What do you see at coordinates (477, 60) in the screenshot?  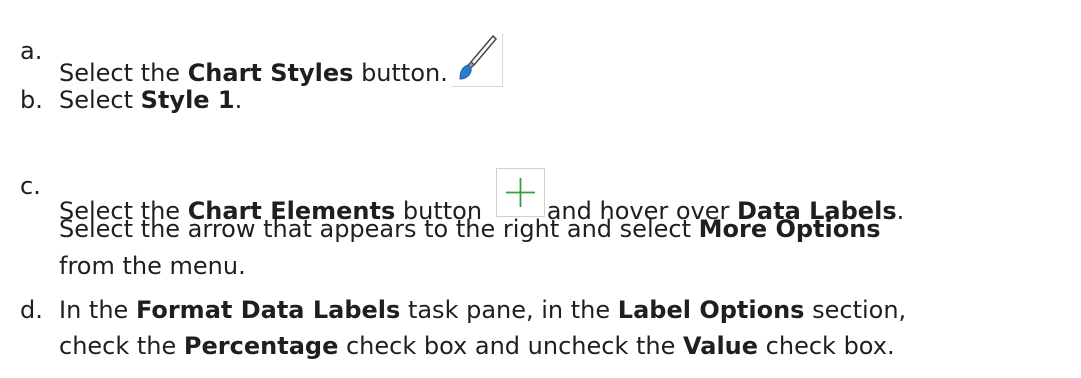 I see `chart-styles-paintbrush-icon` at bounding box center [477, 60].